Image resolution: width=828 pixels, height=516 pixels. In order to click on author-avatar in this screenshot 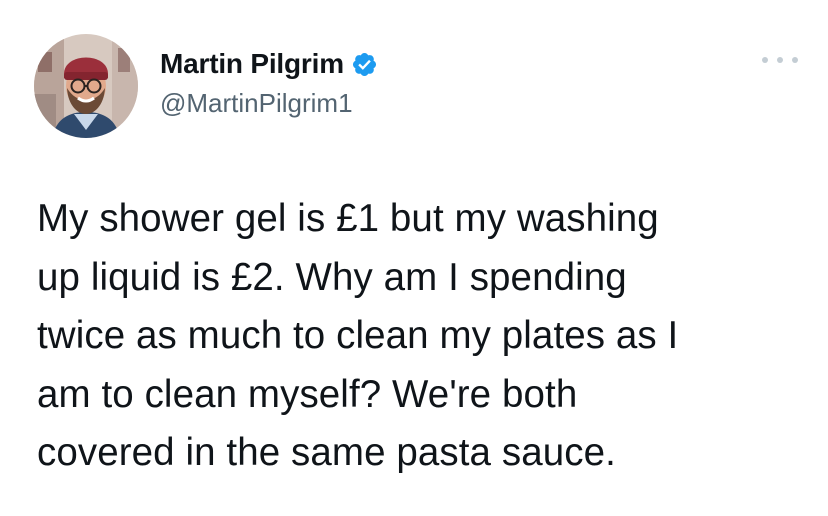, I will do `click(86, 86)`.